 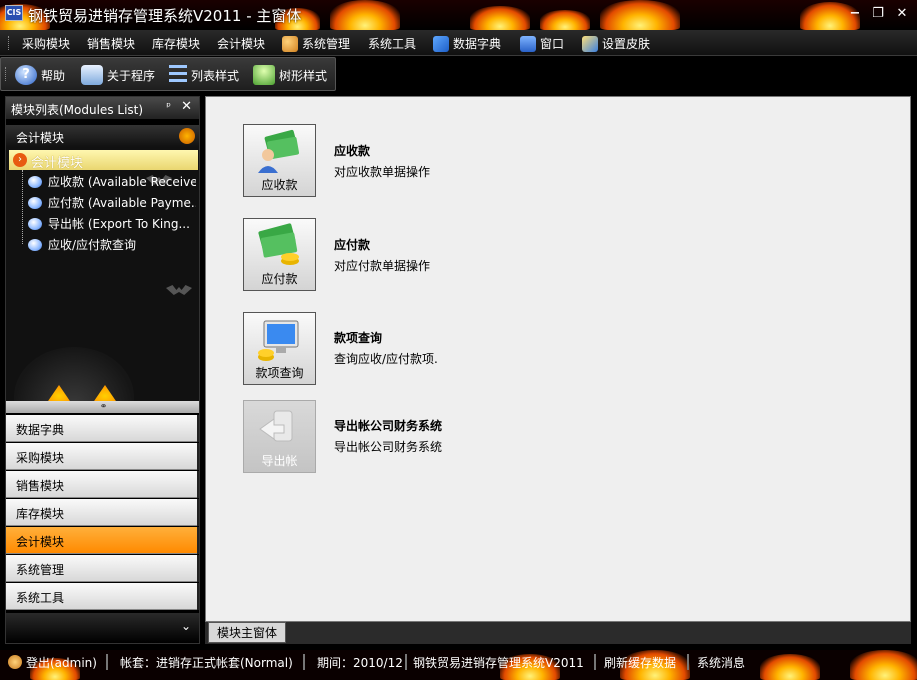 What do you see at coordinates (326, 44) in the screenshot?
I see `menu-label: 系统管理` at bounding box center [326, 44].